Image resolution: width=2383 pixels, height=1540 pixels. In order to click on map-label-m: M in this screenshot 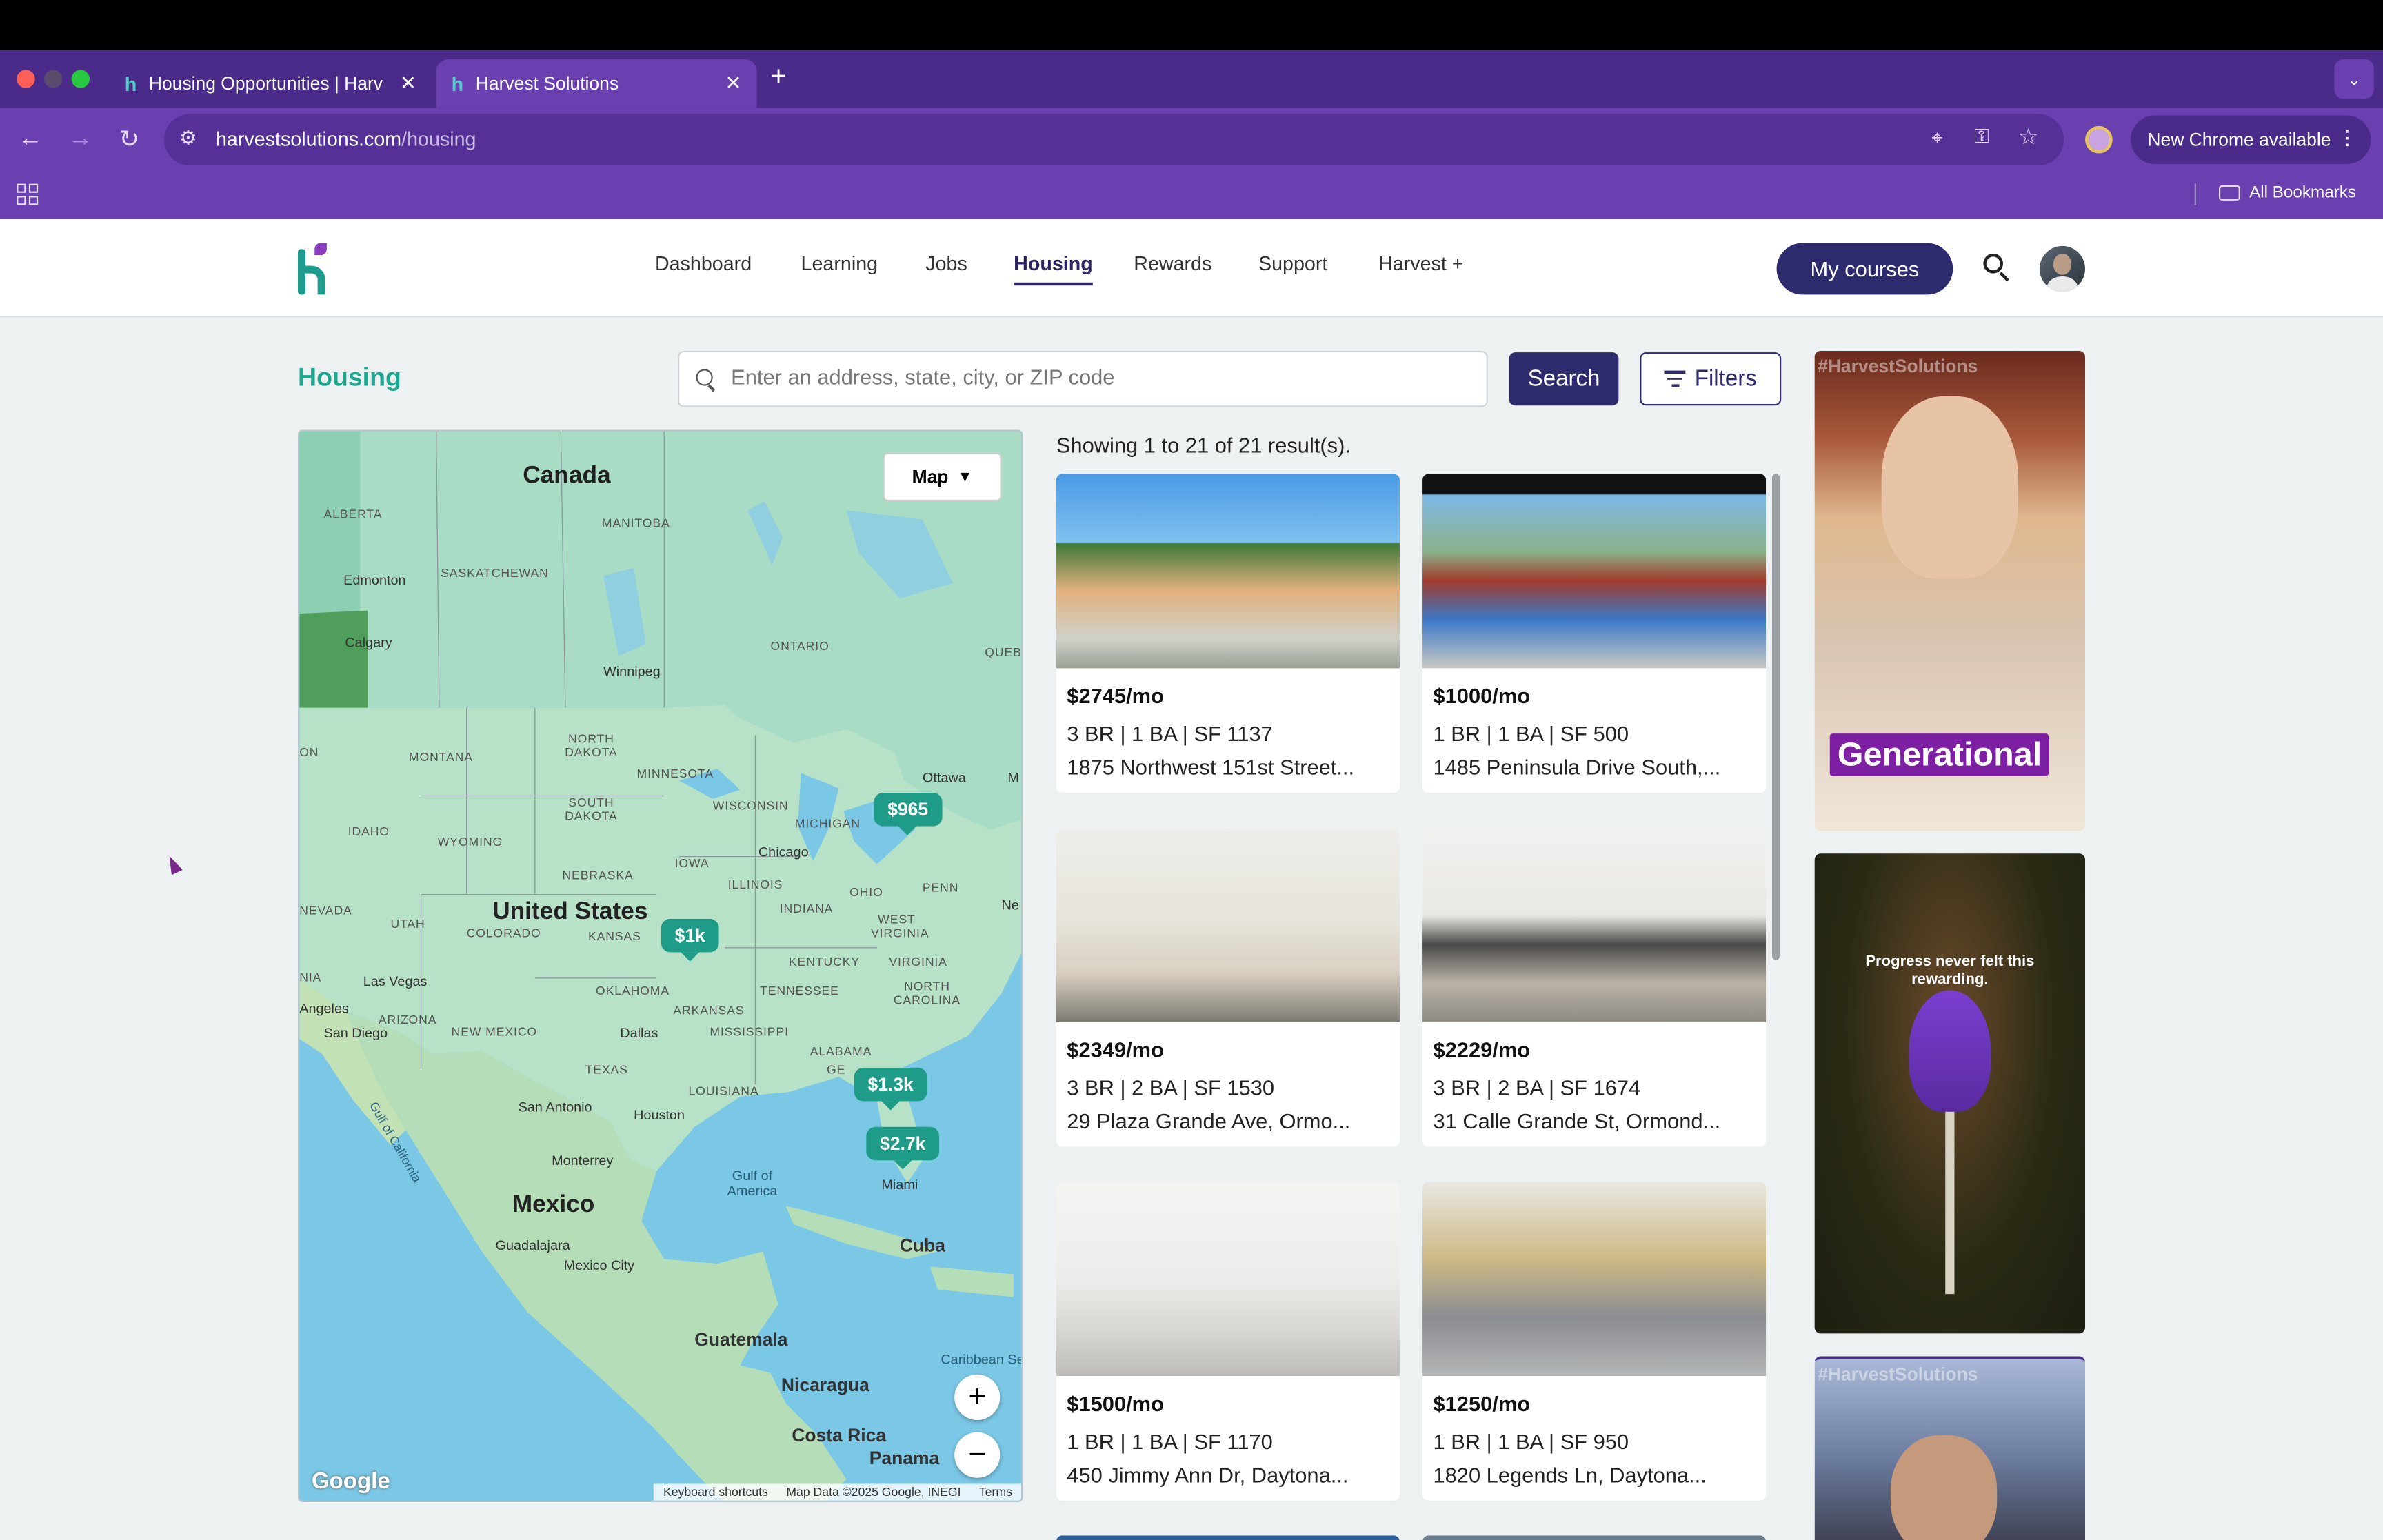, I will do `click(1013, 778)`.